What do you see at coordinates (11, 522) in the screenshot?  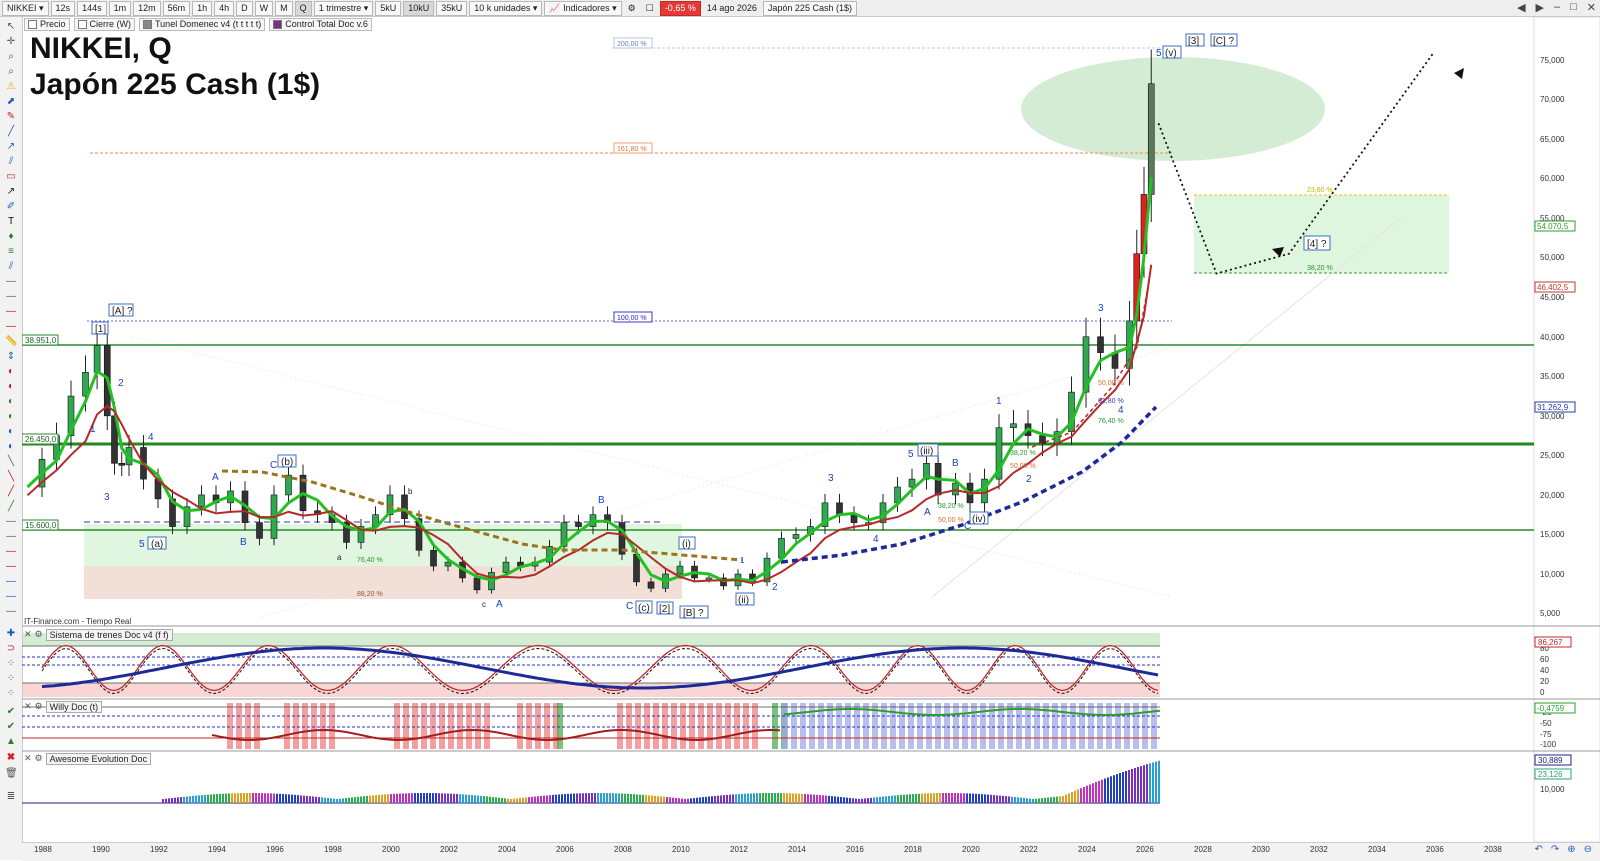 I see `line6-icon: —` at bounding box center [11, 522].